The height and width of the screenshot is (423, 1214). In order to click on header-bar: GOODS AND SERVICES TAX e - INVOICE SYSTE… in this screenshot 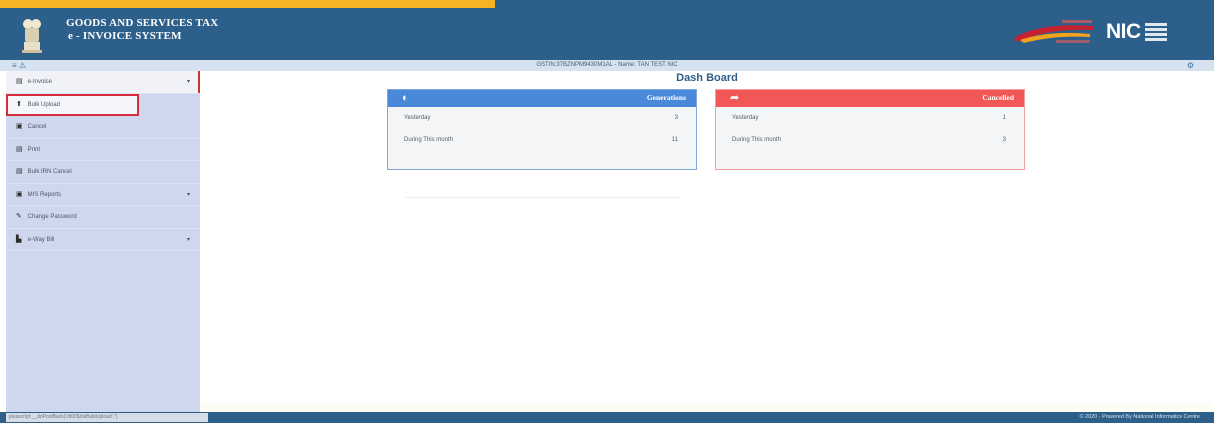, I will do `click(607, 30)`.